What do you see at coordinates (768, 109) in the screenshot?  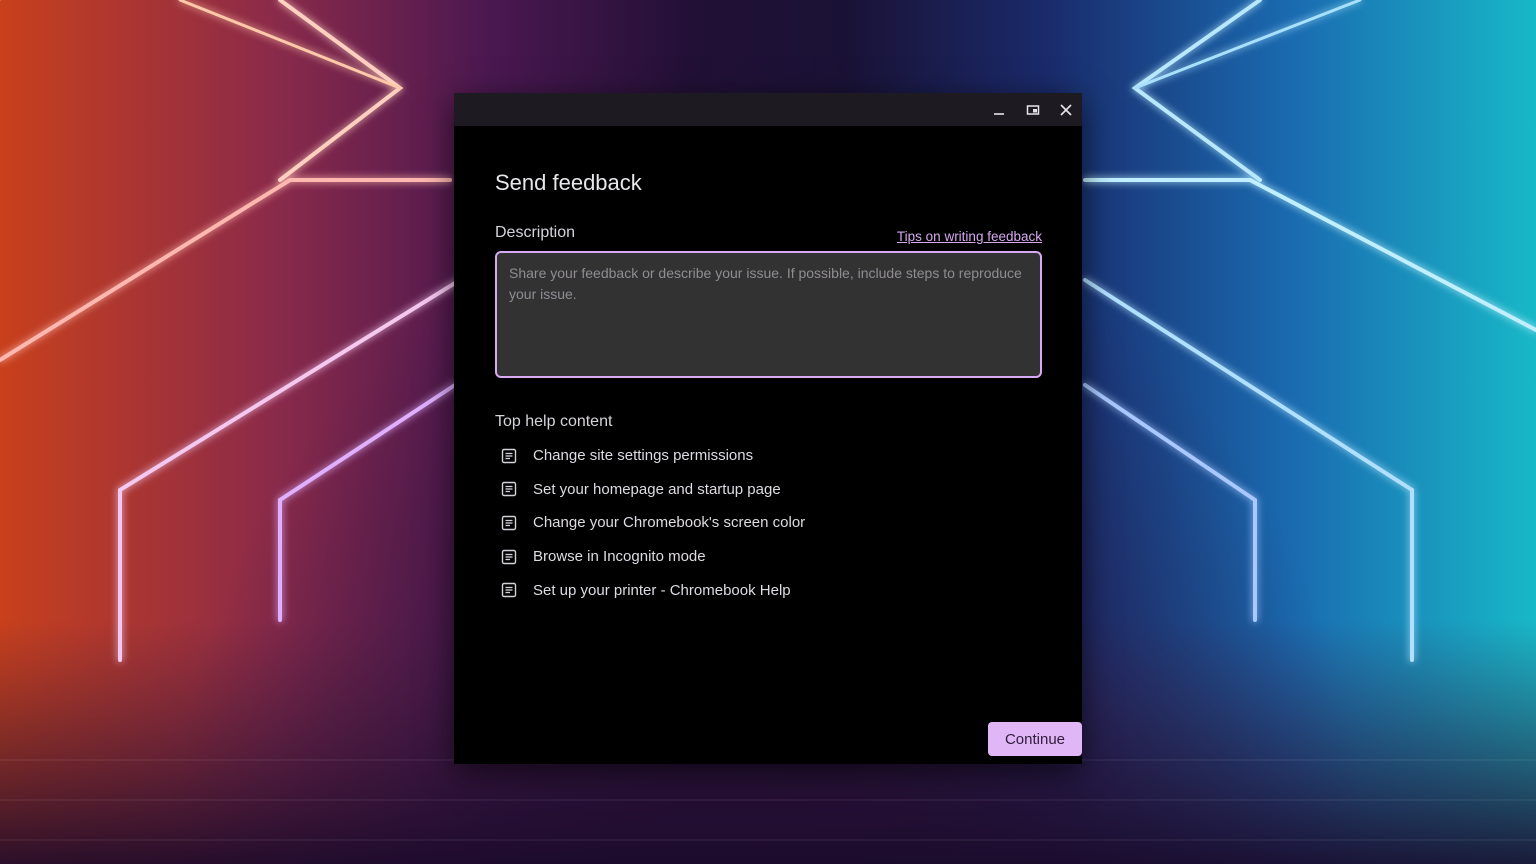 I see `title-bar` at bounding box center [768, 109].